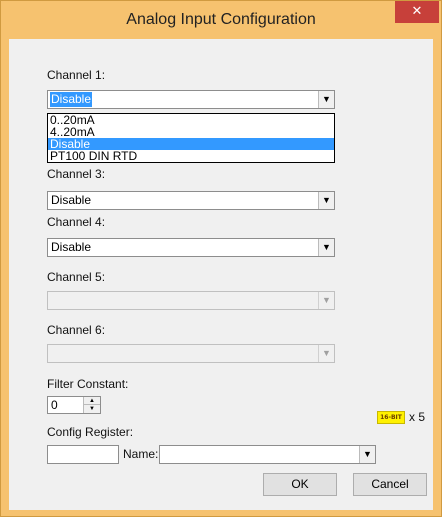  Describe the element at coordinates (92, 409) in the screenshot. I see `spin-down-icon: ▼` at that location.